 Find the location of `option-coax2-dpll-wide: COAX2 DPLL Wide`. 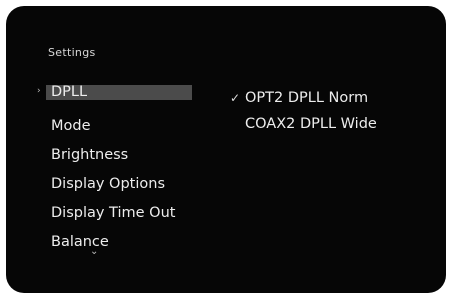

option-coax2-dpll-wide: COAX2 DPLL Wide is located at coordinates (300, 124).